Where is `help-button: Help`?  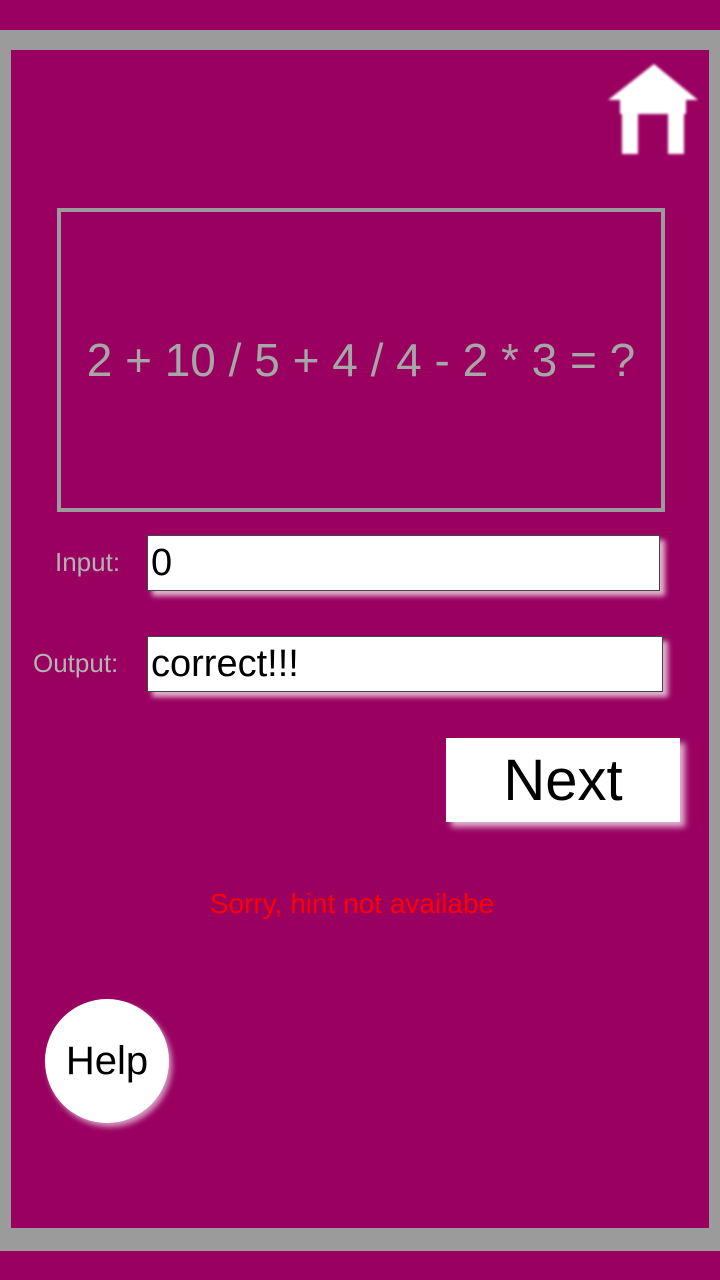 help-button: Help is located at coordinates (107, 1061).